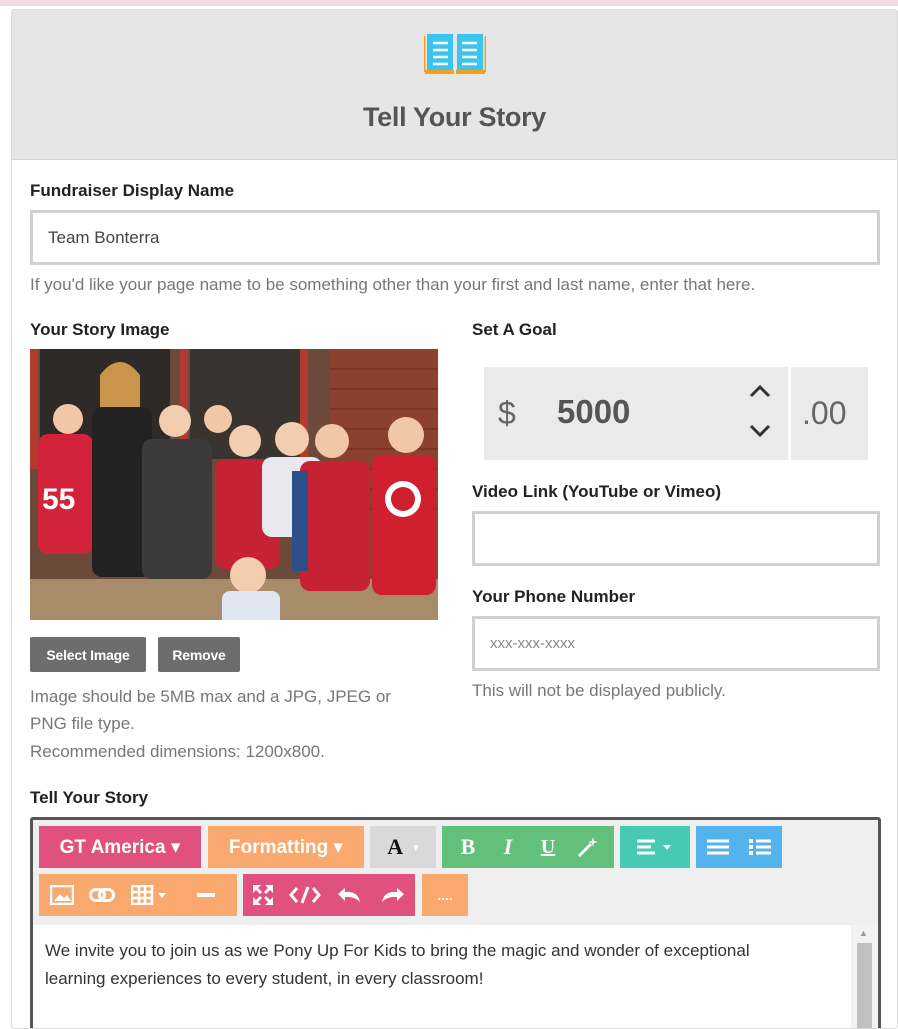 The width and height of the screenshot is (898, 1029). I want to click on font-family-dropdown: GT America ▾, so click(120, 847).